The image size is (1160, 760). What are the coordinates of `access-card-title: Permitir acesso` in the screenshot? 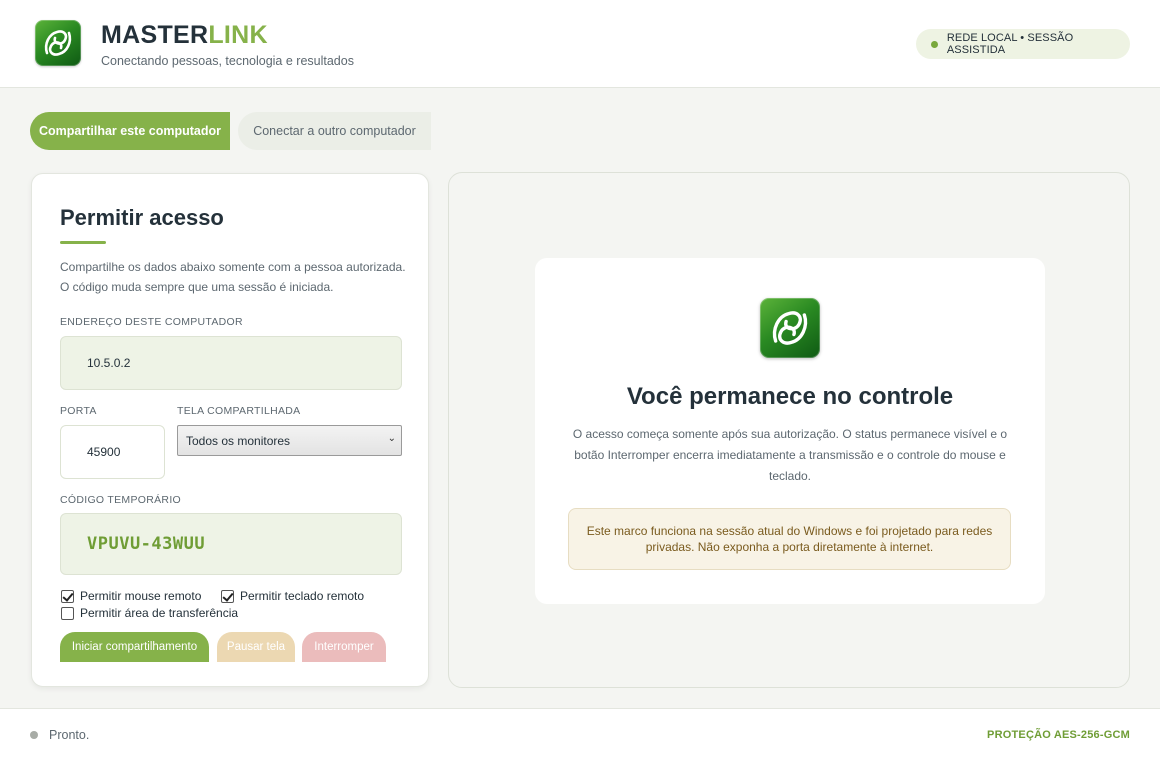 It's located at (142, 217).